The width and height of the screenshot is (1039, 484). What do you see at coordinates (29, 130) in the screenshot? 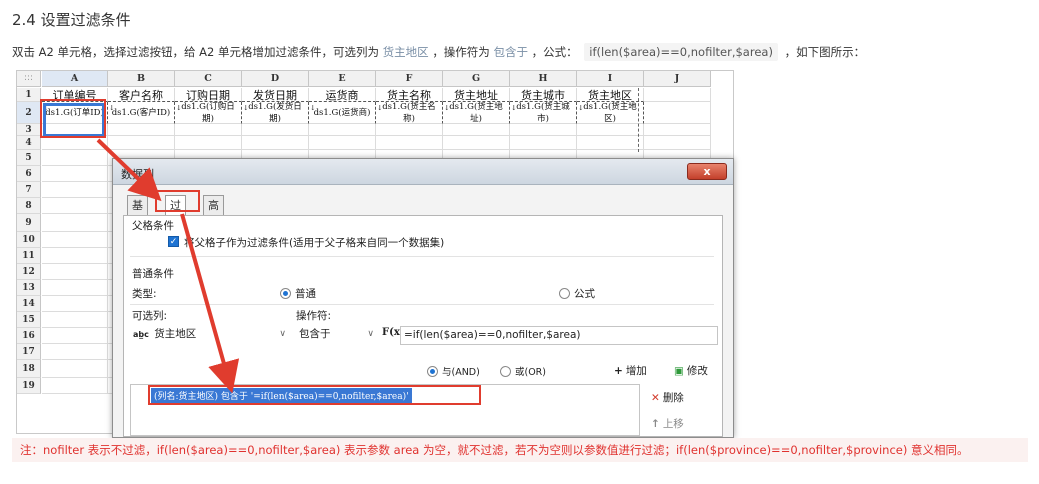
I see `row-header-3: 3` at bounding box center [29, 130].